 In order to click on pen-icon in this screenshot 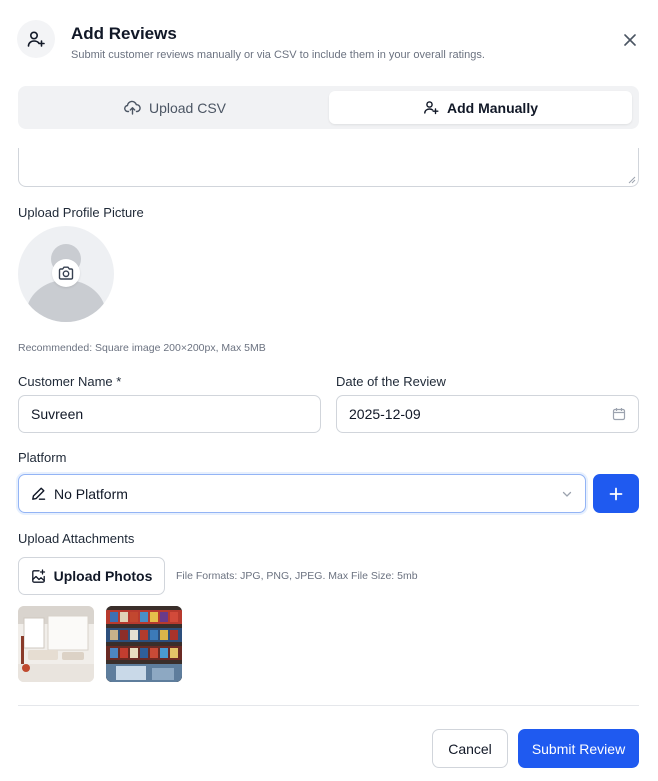, I will do `click(38, 493)`.